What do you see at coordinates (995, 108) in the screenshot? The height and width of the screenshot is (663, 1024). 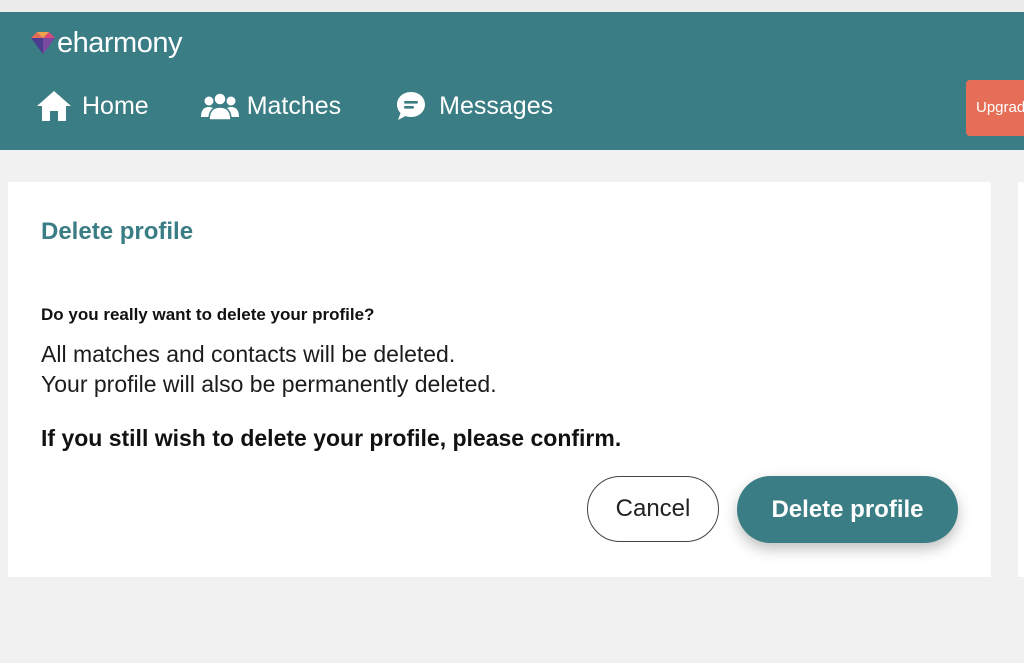 I see `upgrade-button: Upgrade` at bounding box center [995, 108].